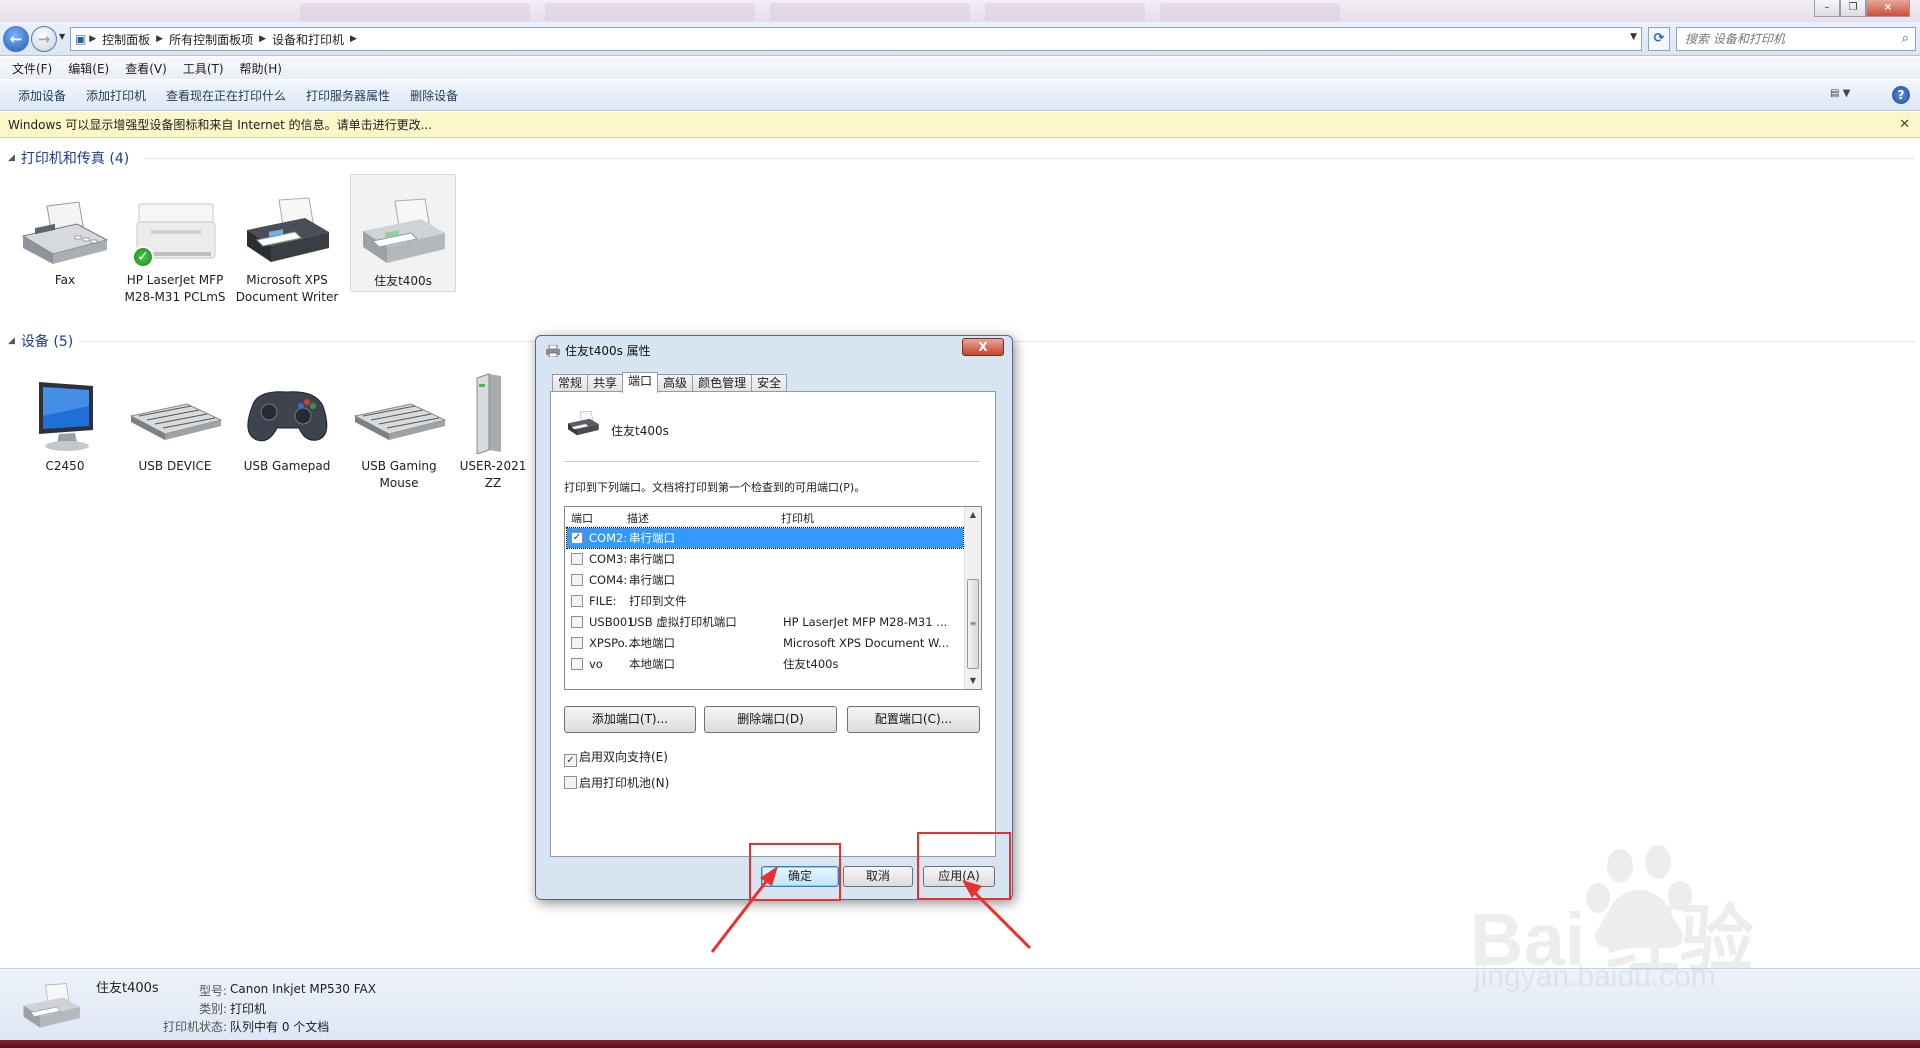 This screenshot has width=1920, height=1048. Describe the element at coordinates (287, 251) in the screenshot. I see `device-xps-writer: Microsoft XPS Document Writer` at that location.